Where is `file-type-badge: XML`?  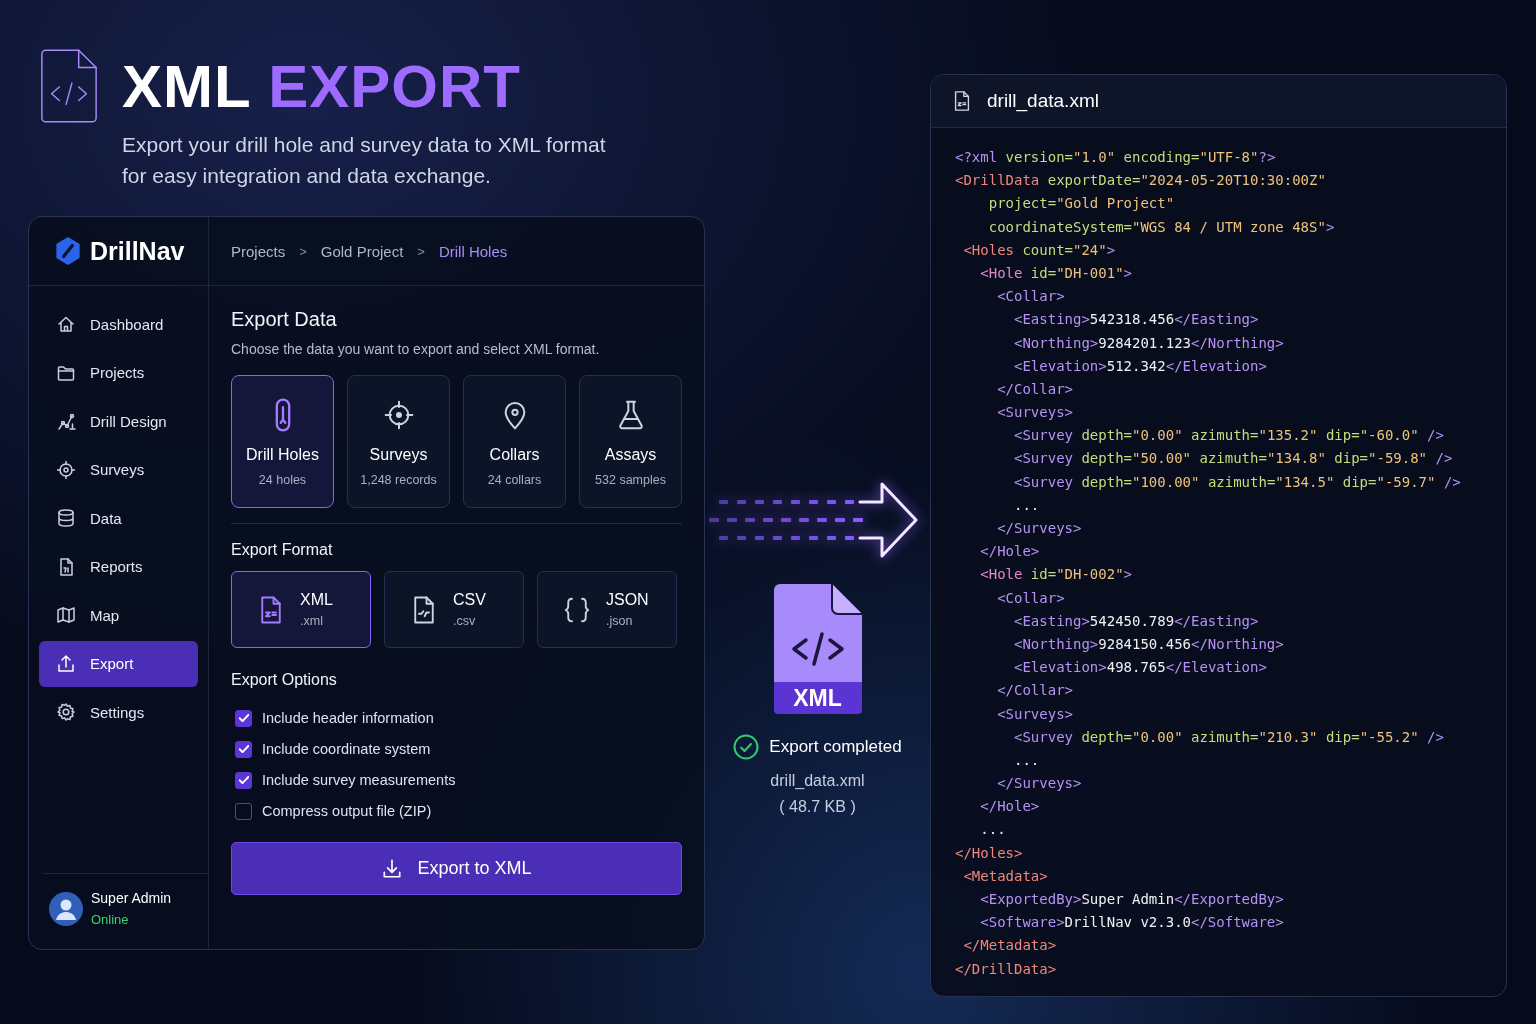 file-type-badge: XML is located at coordinates (817, 698).